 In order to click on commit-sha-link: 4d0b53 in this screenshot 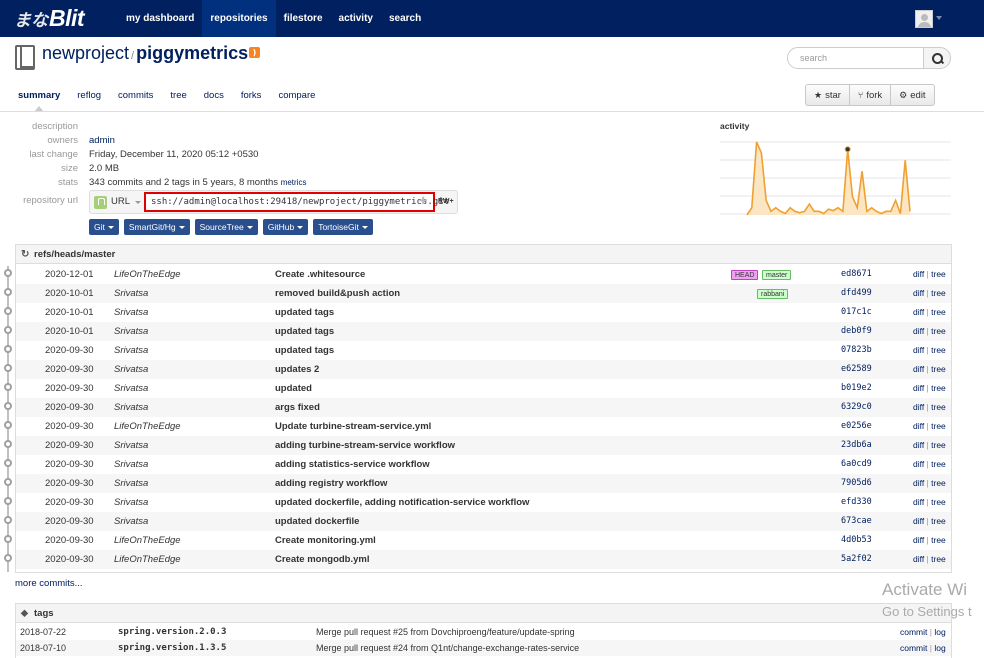, I will do `click(856, 540)`.